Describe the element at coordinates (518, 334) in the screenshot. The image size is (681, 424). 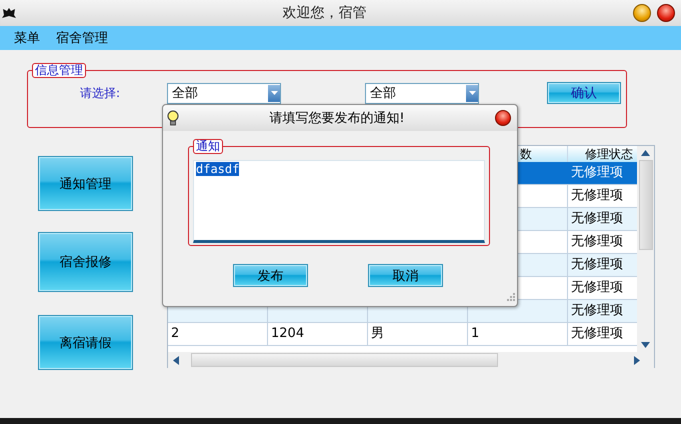
I see `table-cell: 1` at that location.